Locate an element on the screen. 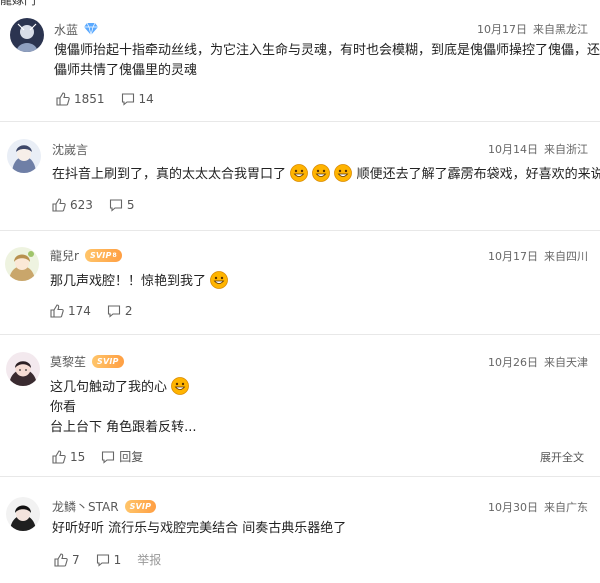  comment-text-line: 那几声戏腔！！惊艳到我了 is located at coordinates (139, 281).